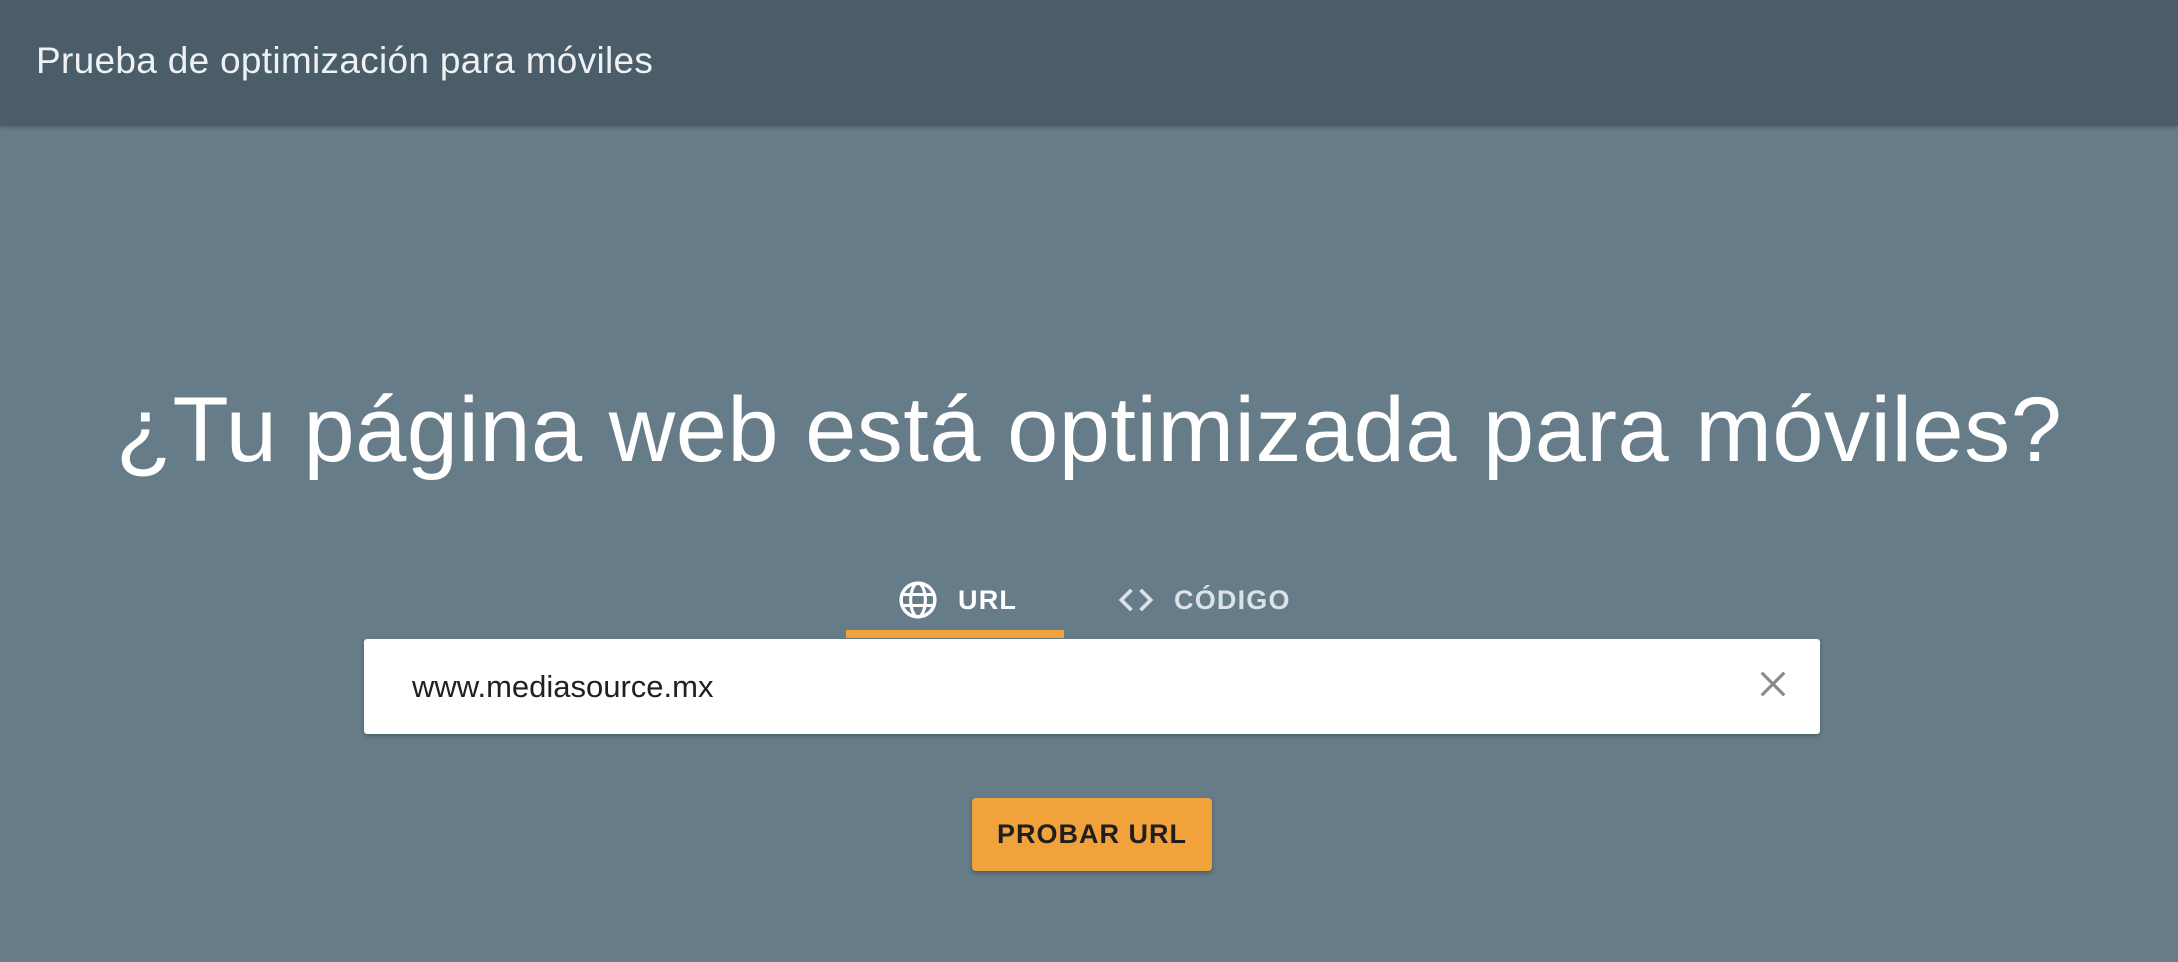 The width and height of the screenshot is (2178, 962). What do you see at coordinates (1096, 600) in the screenshot?
I see `input-mode-tabs: URL CÓDIGO` at bounding box center [1096, 600].